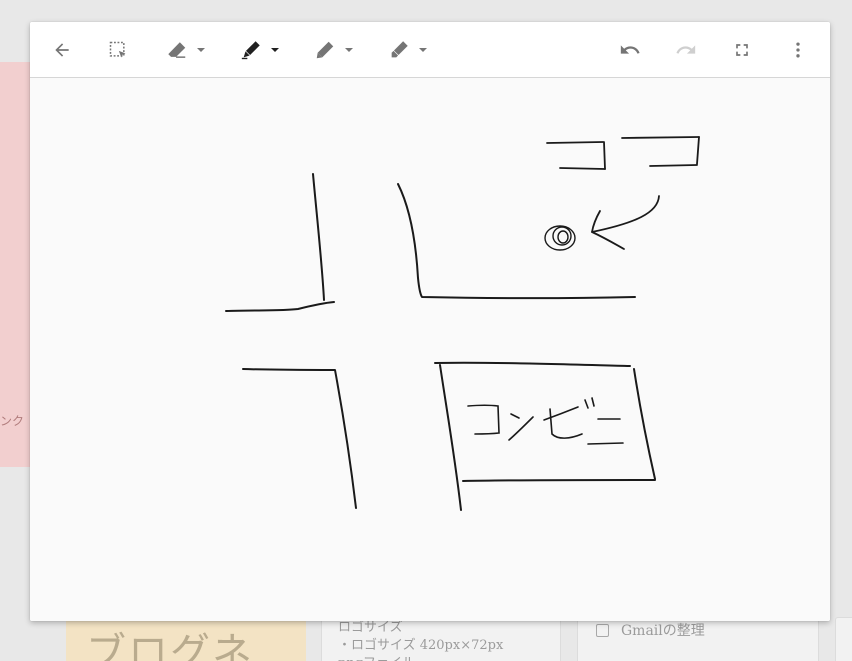  I want to click on highlighter-icon, so click(399, 49).